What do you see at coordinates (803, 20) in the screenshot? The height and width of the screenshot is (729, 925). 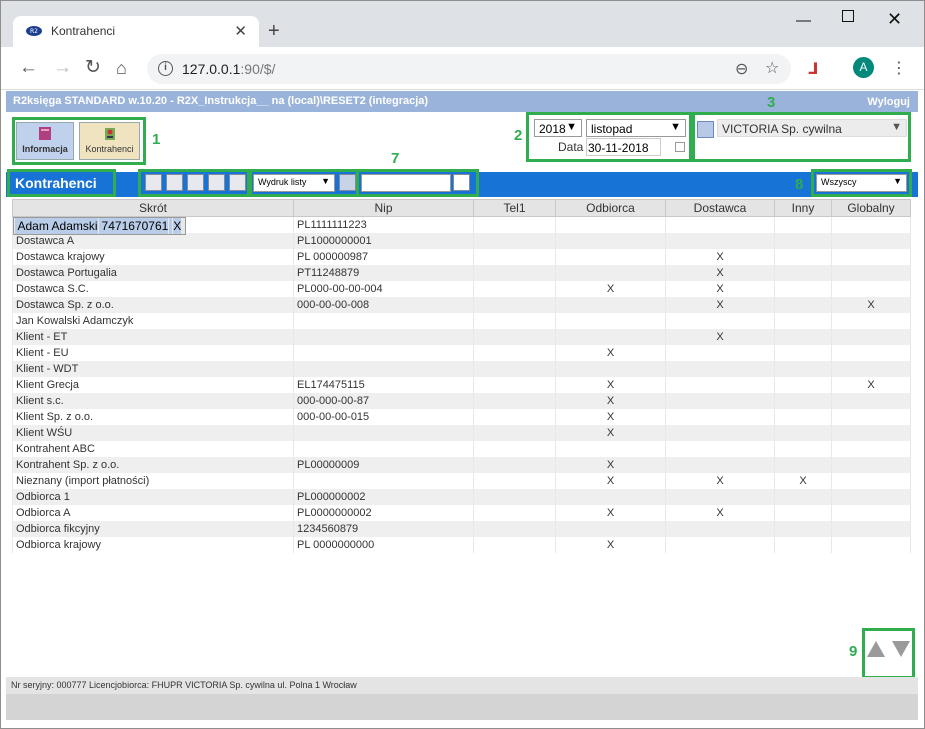 I see `minimize-icon: —` at bounding box center [803, 20].